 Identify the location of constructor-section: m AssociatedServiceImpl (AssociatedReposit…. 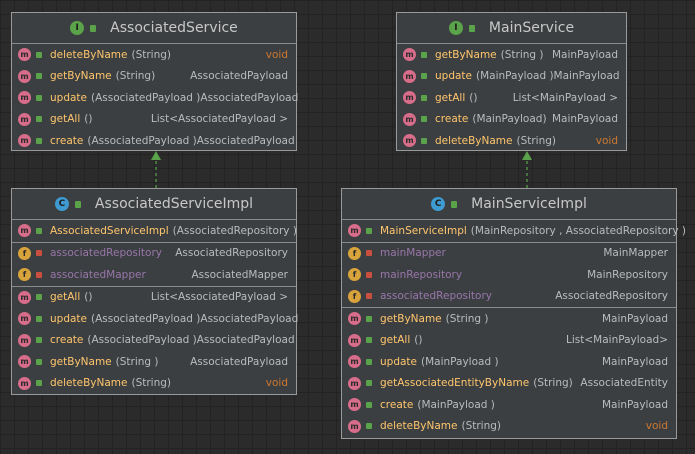
(154, 231).